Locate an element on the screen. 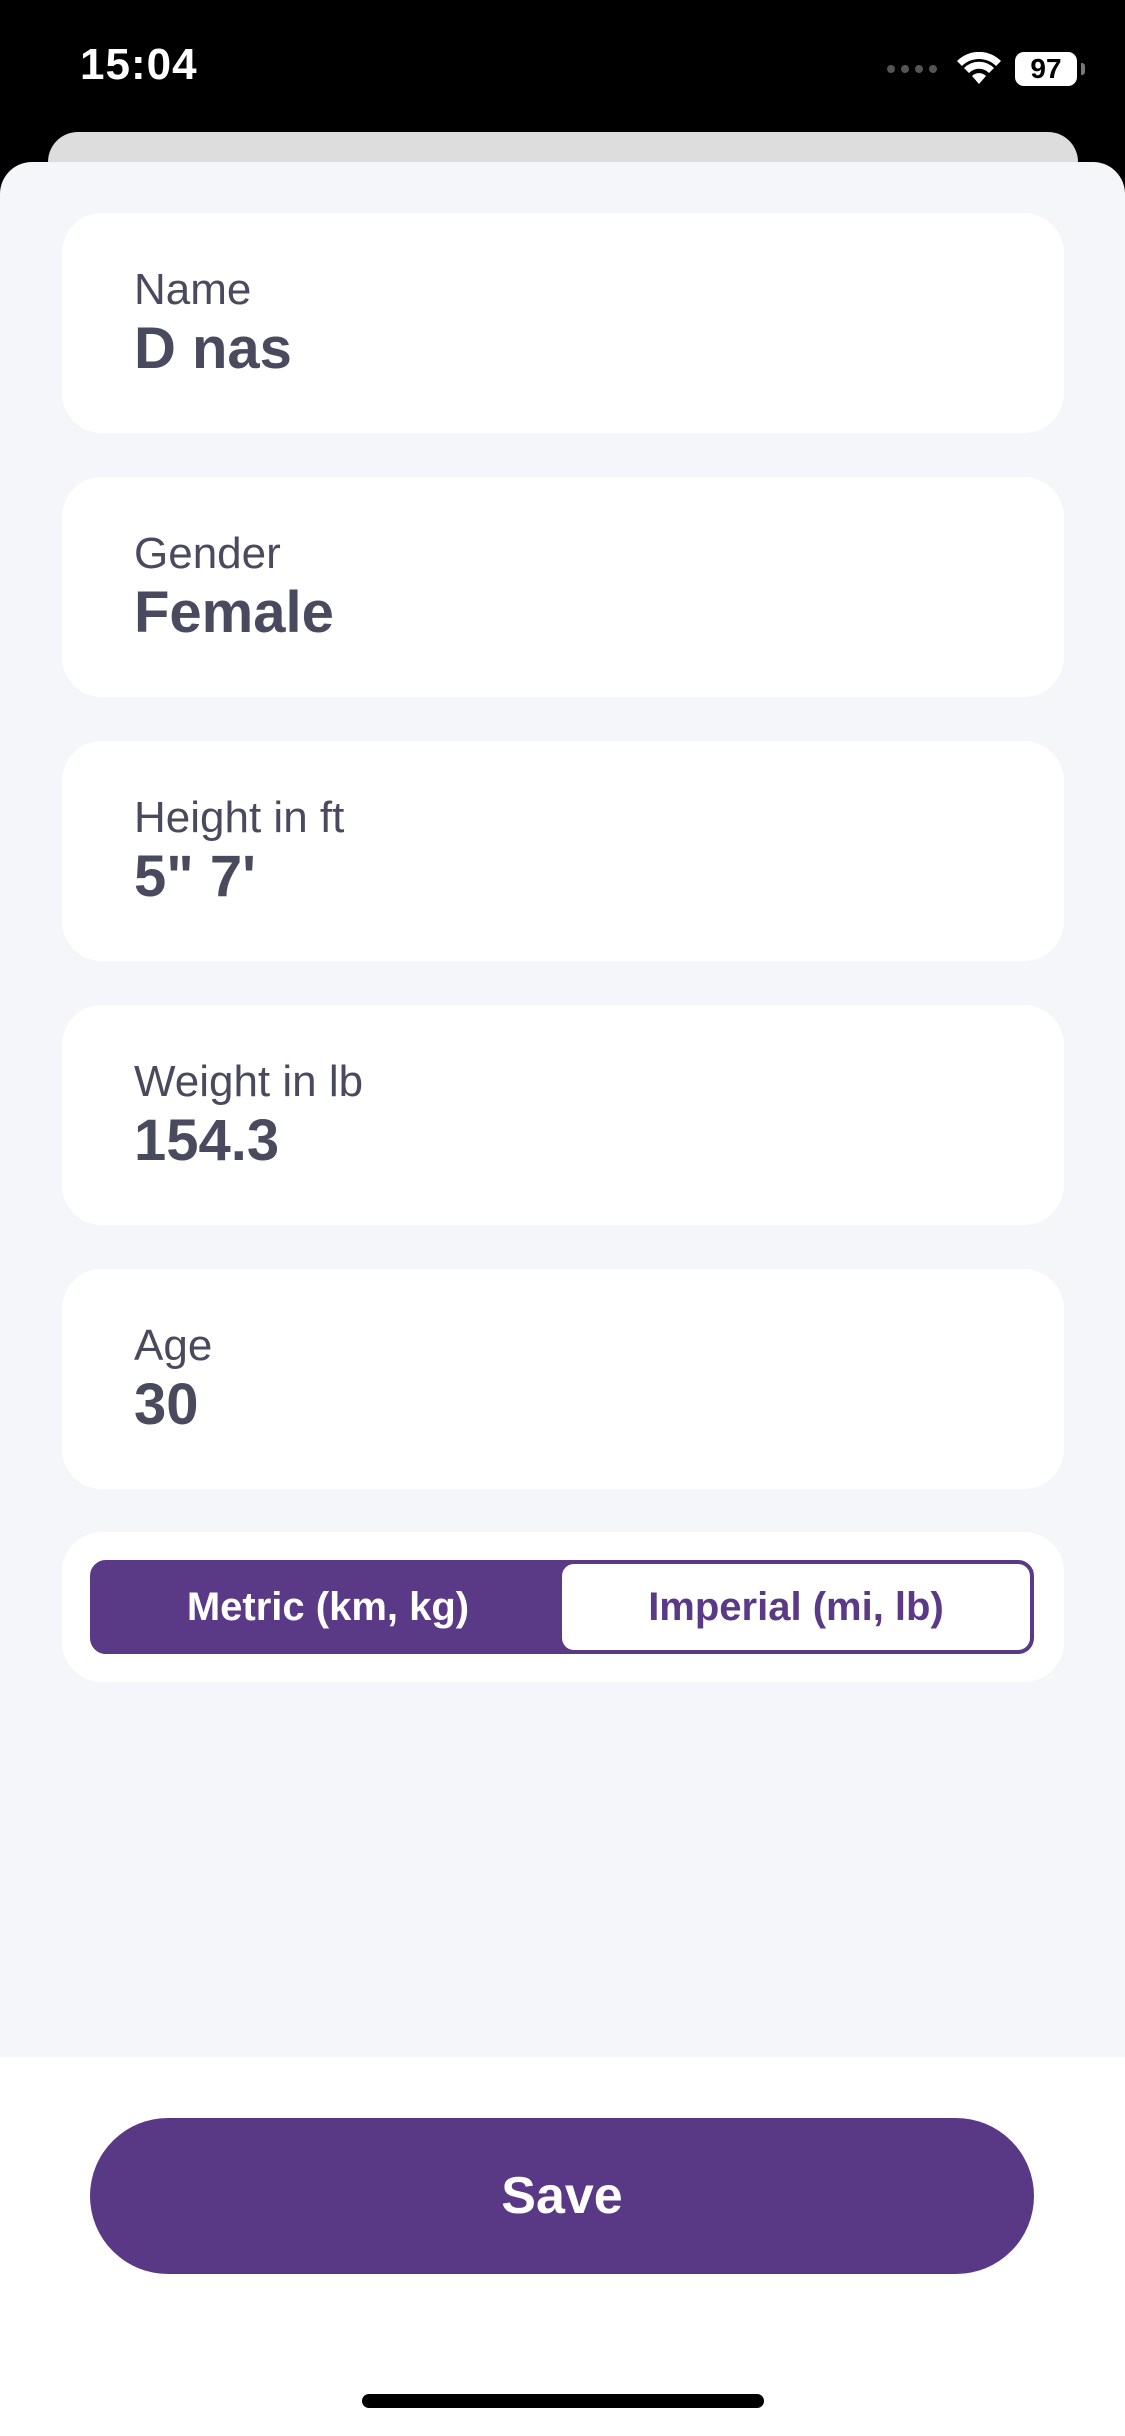 The width and height of the screenshot is (1125, 2436). wifi-icon is located at coordinates (979, 69).